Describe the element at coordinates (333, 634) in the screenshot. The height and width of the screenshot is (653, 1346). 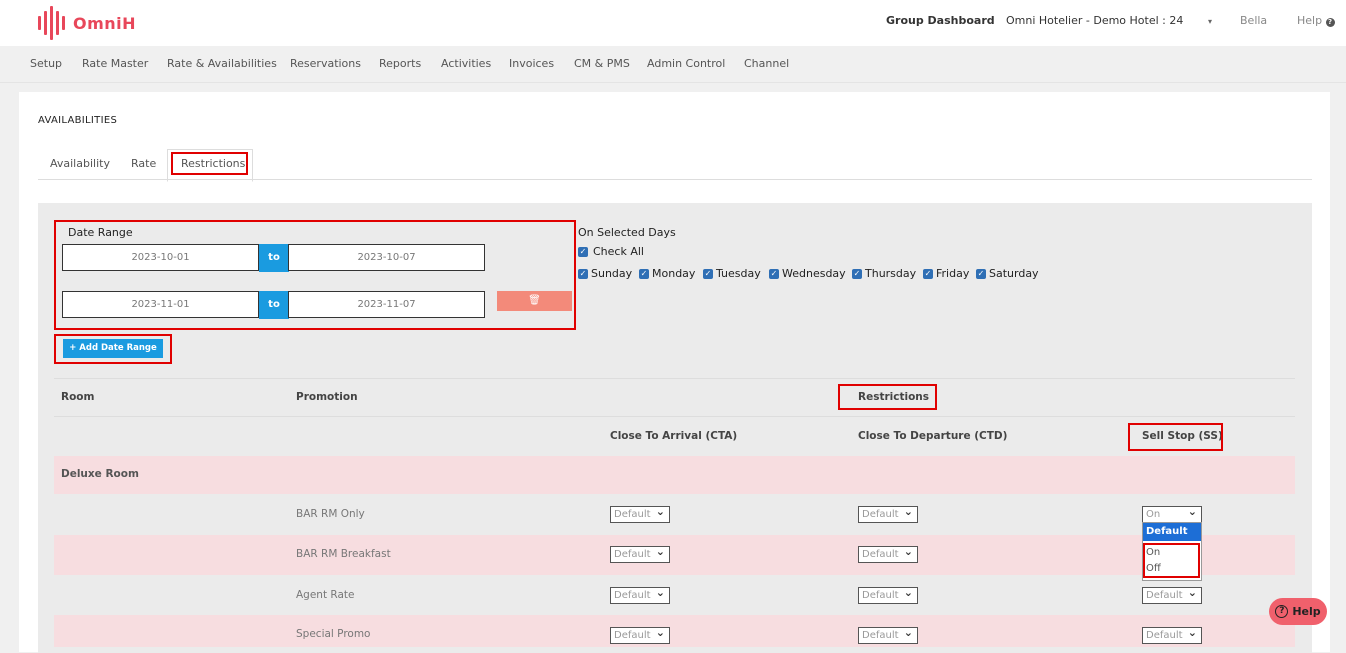
I see `promotion-name: Special Promo` at that location.